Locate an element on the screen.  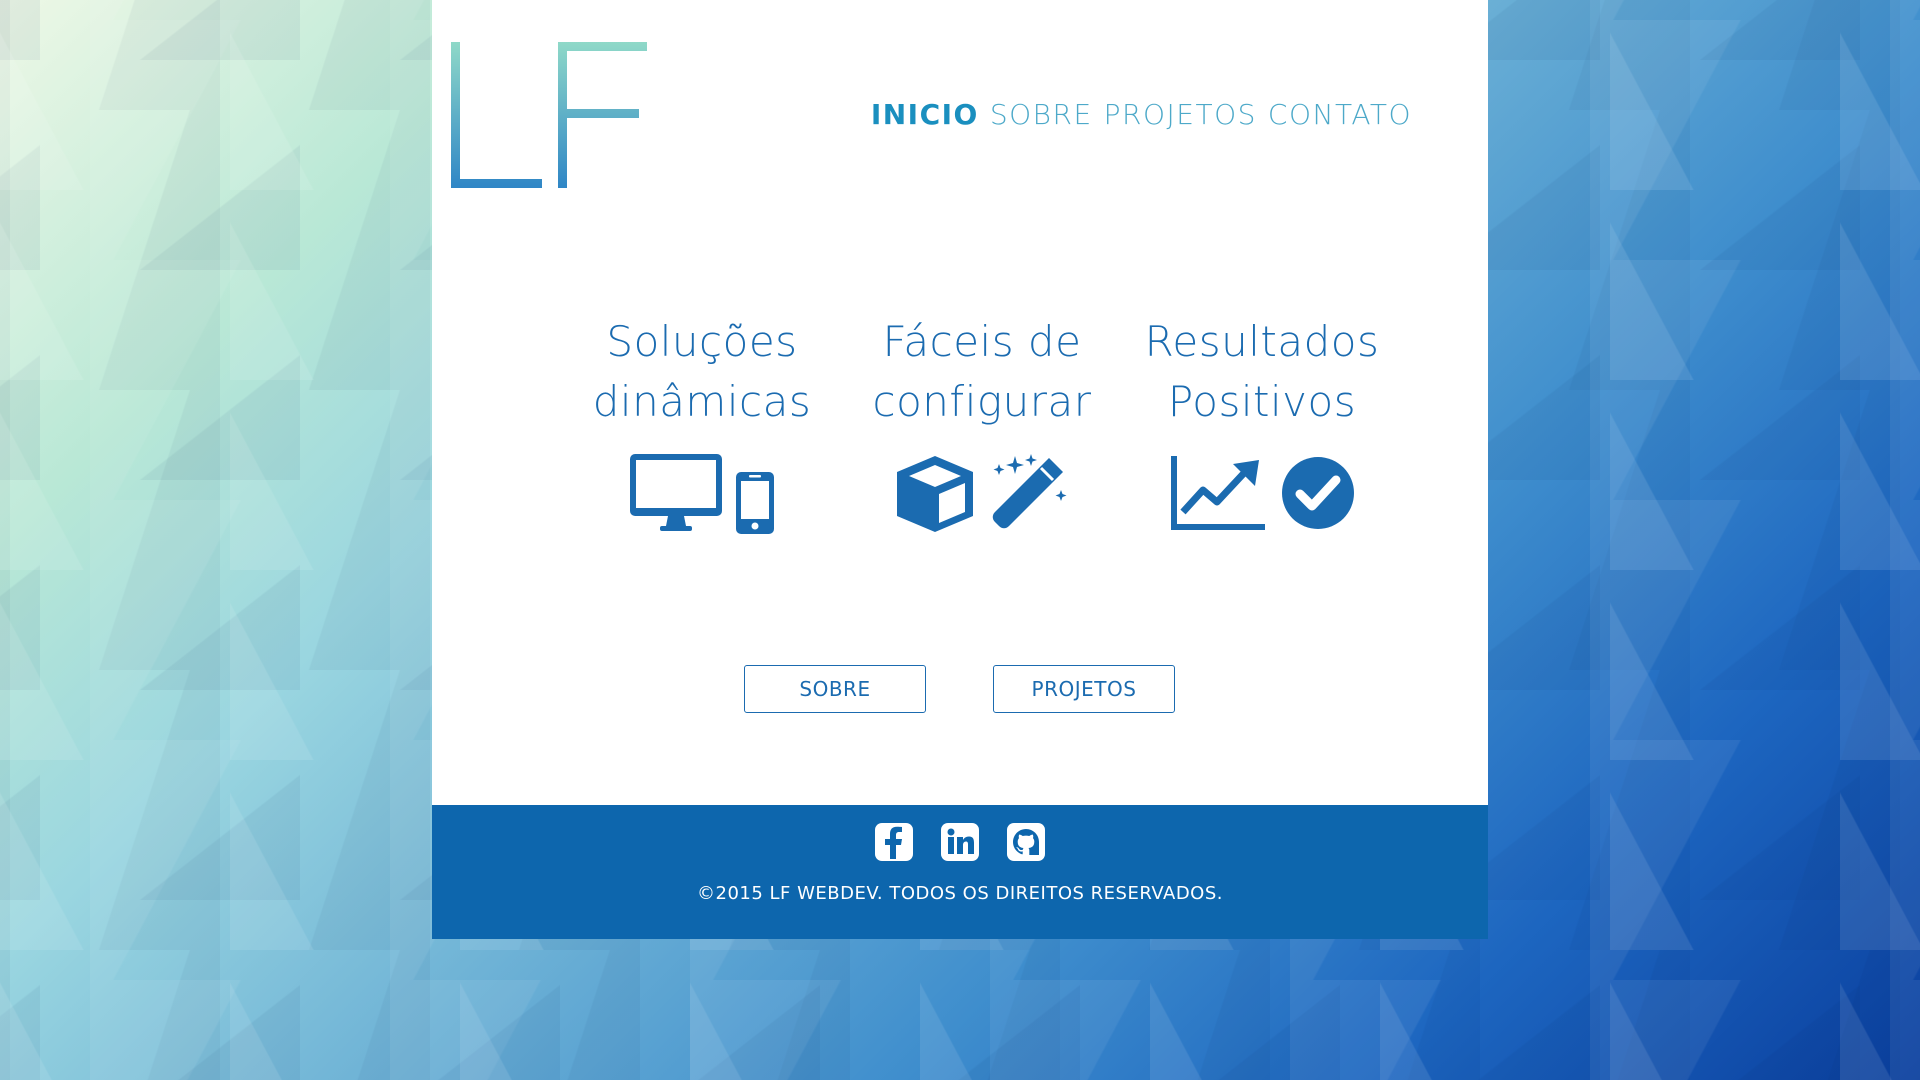
feature-solucoes: Soluções dinâmicas is located at coordinates (702, 423).